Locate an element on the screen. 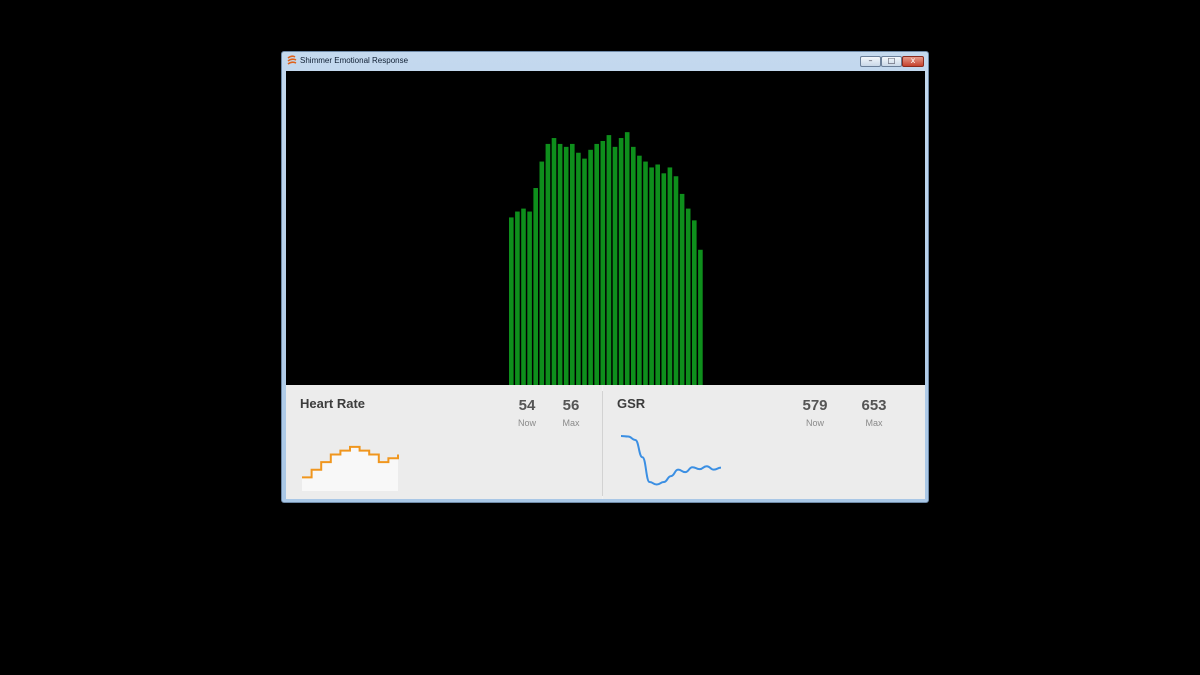  bar-chart is located at coordinates (606, 258).